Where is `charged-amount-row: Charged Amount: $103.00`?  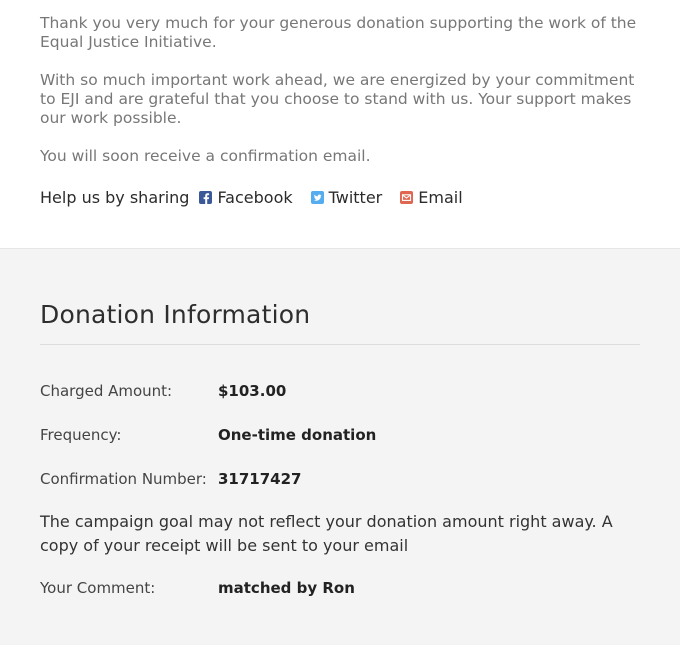 charged-amount-row: Charged Amount: $103.00 is located at coordinates (340, 391).